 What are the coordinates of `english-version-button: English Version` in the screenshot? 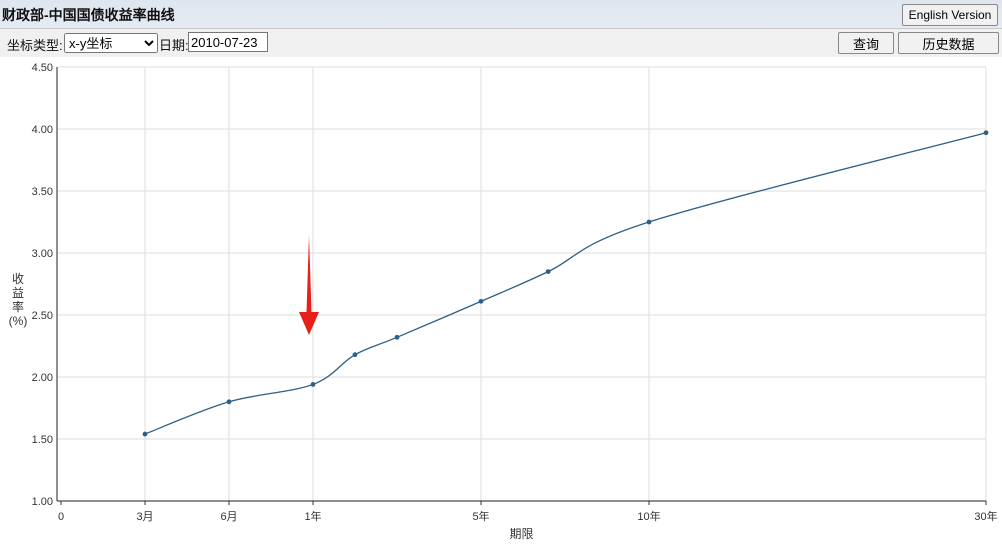 It's located at (950, 15).